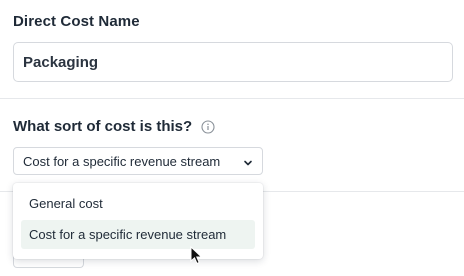  Describe the element at coordinates (248, 161) in the screenshot. I see `chevron-down-icon` at that location.